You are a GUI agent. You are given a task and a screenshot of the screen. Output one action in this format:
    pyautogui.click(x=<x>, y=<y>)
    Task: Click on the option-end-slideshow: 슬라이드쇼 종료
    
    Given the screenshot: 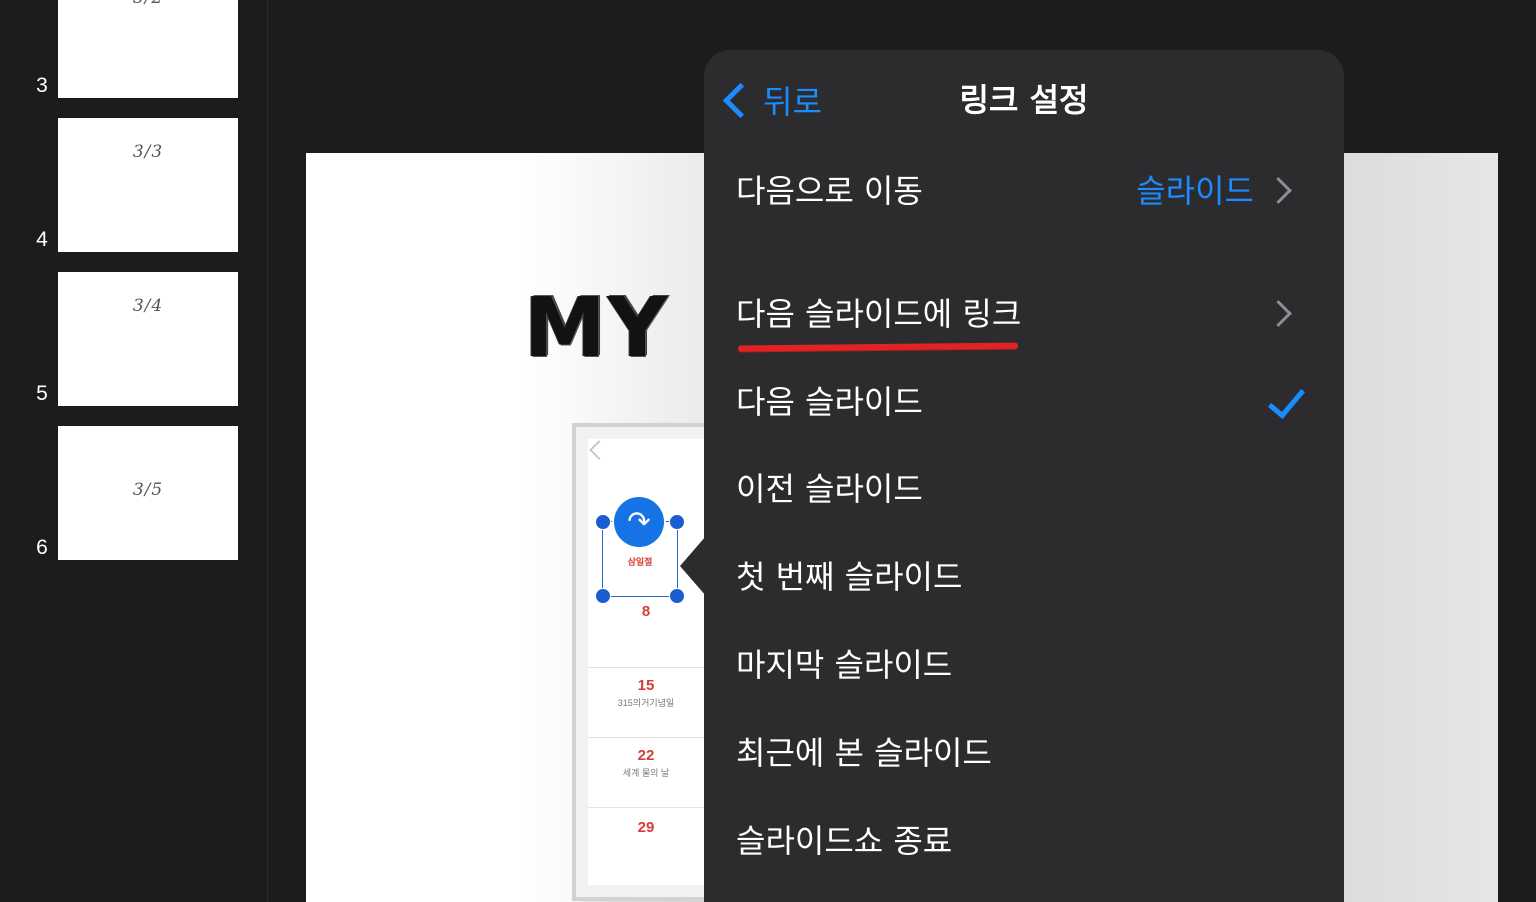 What is the action you would take?
    pyautogui.click(x=1024, y=841)
    